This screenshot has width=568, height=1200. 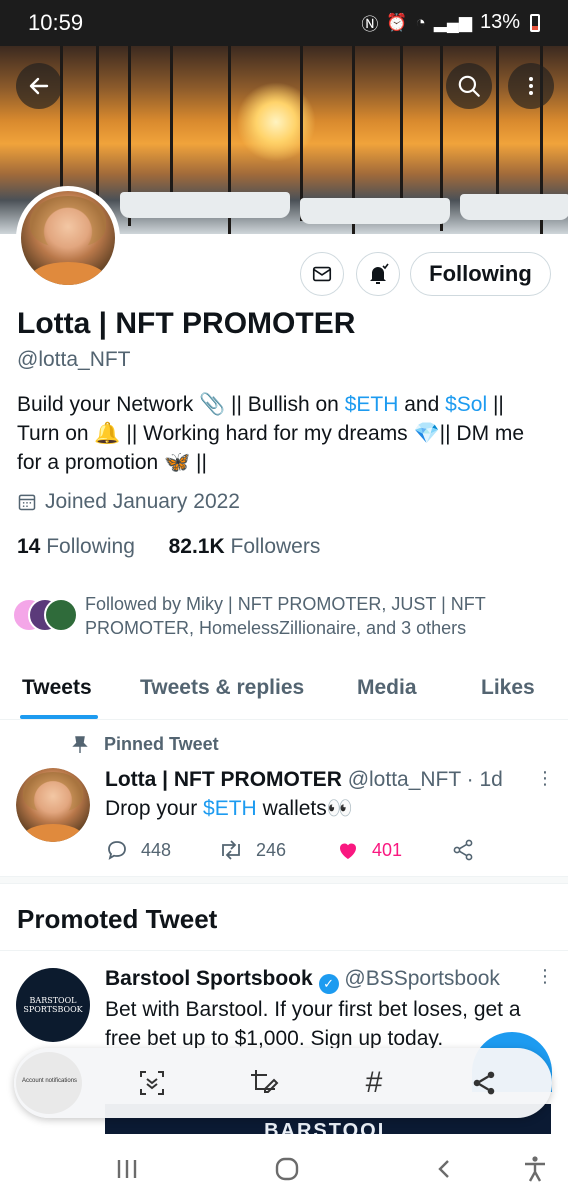 I want to click on pinned-label: Pinned Tweet, so click(x=145, y=744).